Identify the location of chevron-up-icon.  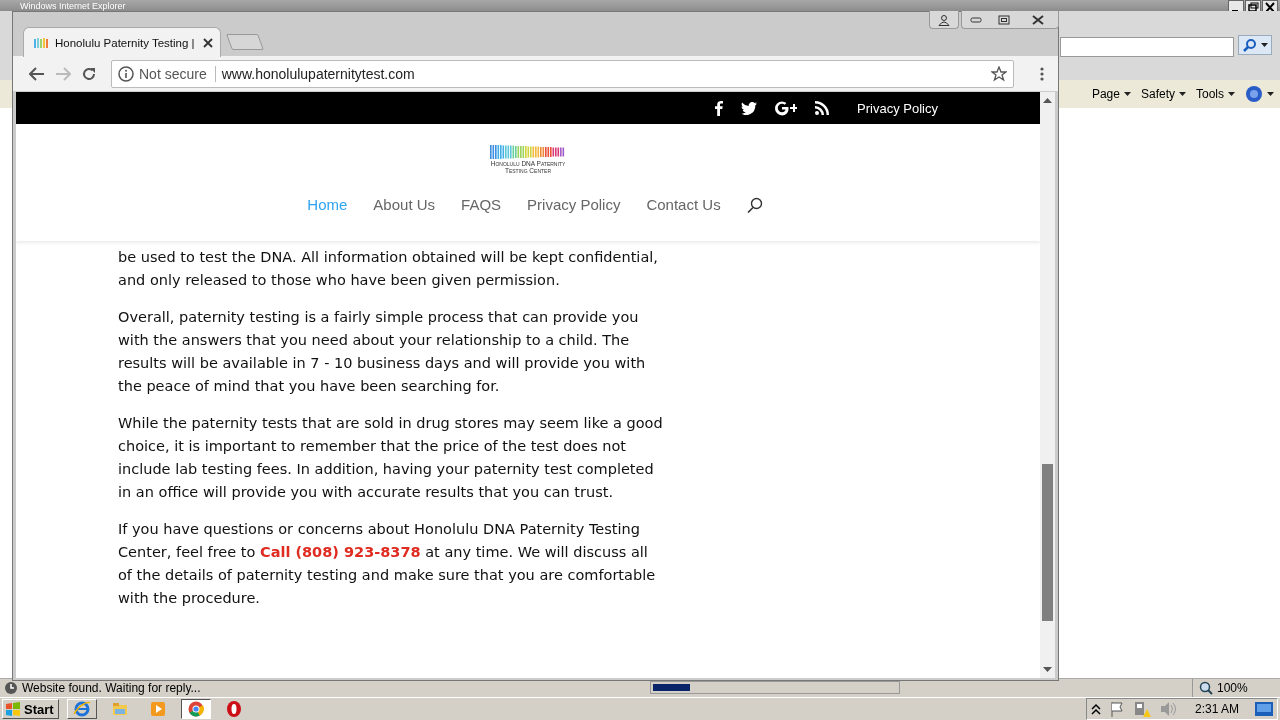
(1095, 709).